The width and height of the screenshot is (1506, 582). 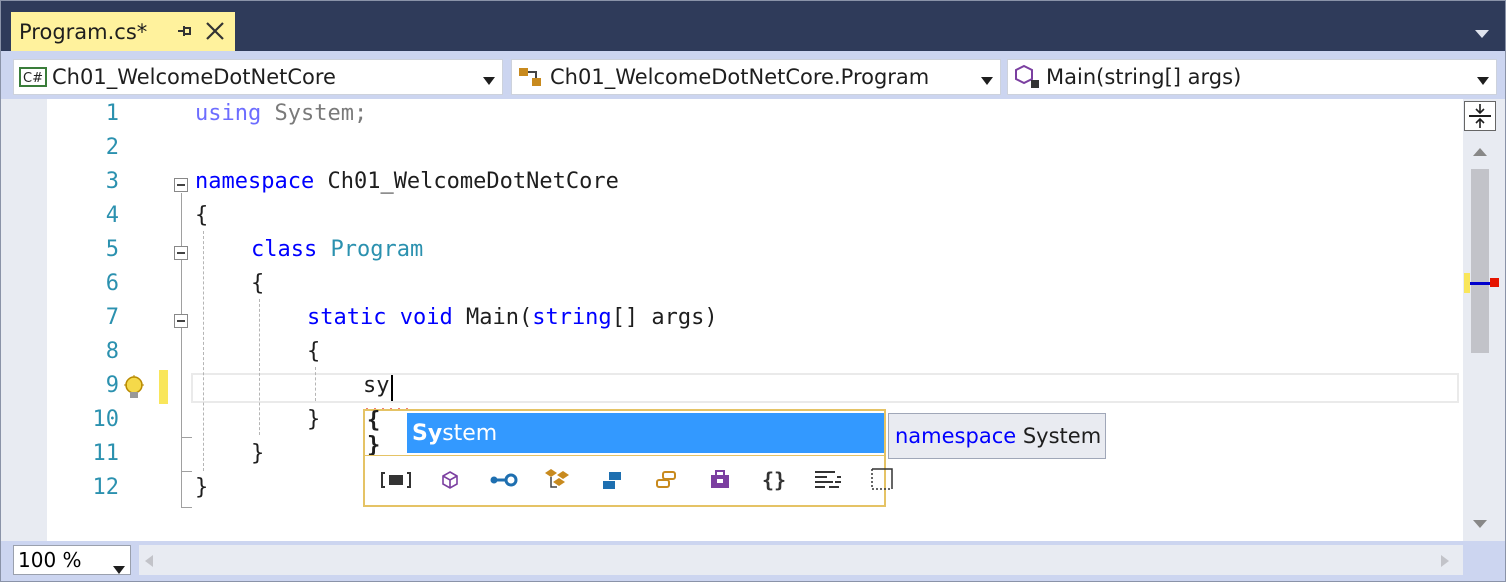 What do you see at coordinates (112, 385) in the screenshot?
I see `line-number: 9` at bounding box center [112, 385].